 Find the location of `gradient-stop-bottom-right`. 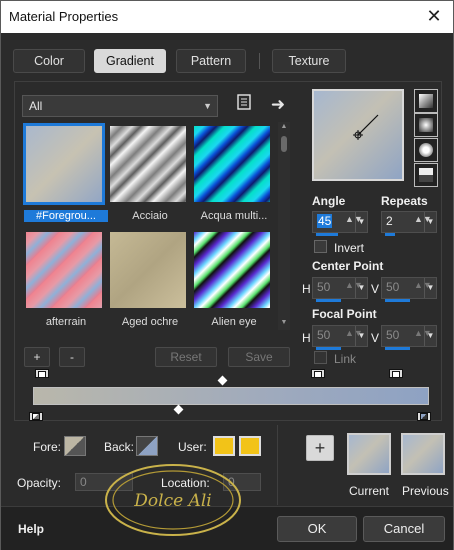

gradient-stop-bottom-right is located at coordinates (424, 413).